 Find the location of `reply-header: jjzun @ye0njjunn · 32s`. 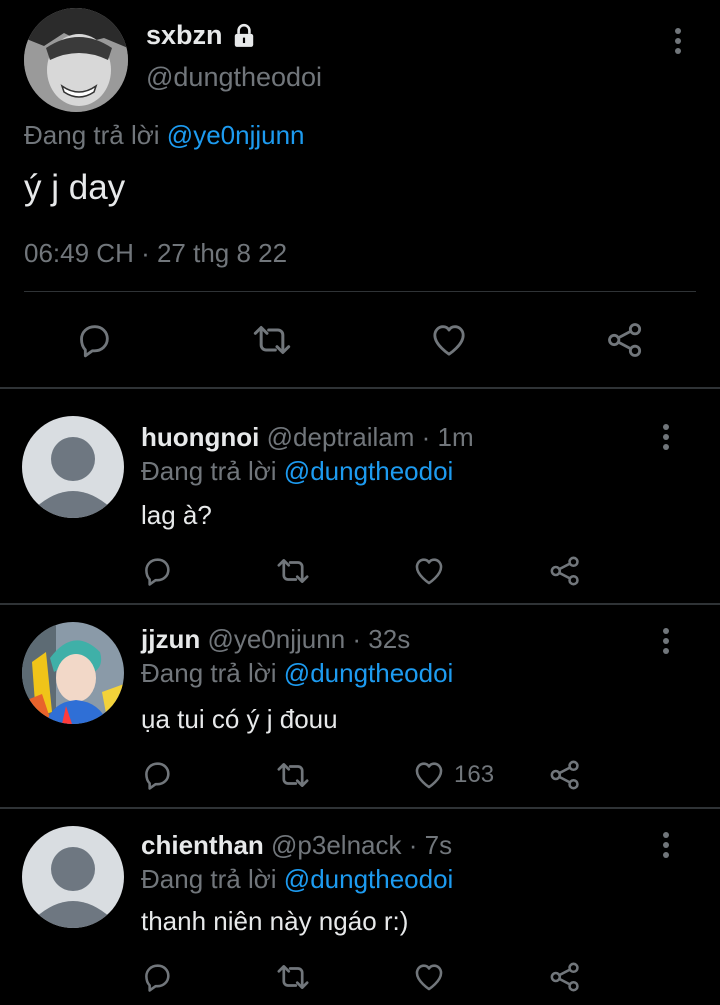

reply-header: jjzun @ye0njjunn · 32s is located at coordinates (275, 639).